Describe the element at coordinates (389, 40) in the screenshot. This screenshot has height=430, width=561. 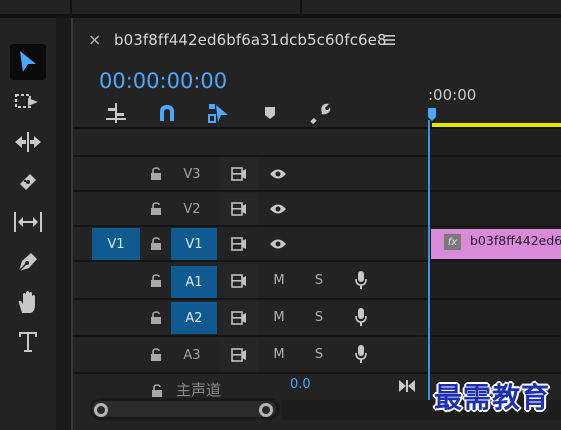
I see `panel-menu-icon` at that location.